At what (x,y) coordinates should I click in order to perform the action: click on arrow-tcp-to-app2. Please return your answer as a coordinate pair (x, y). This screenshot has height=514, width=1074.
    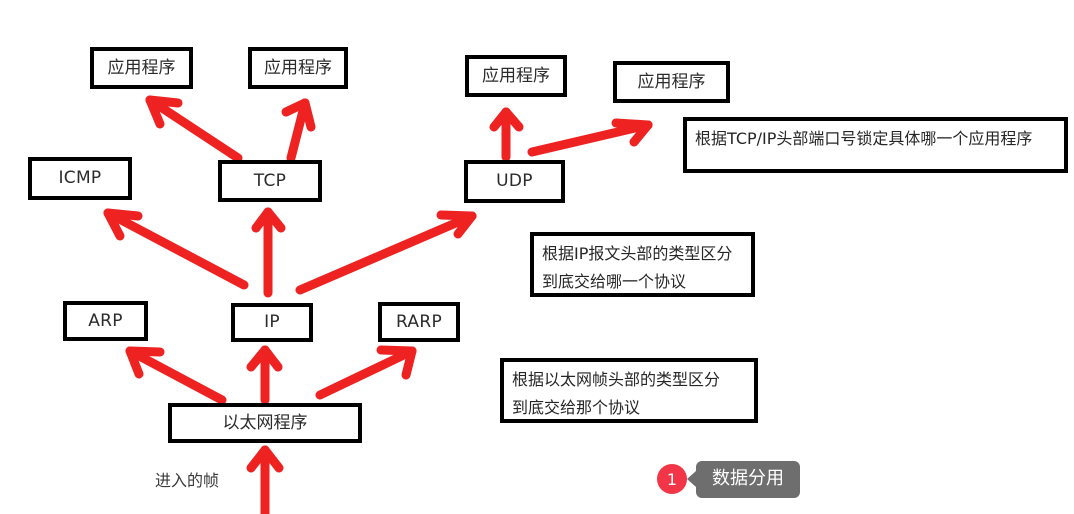
    Looking at the image, I should click on (298, 130).